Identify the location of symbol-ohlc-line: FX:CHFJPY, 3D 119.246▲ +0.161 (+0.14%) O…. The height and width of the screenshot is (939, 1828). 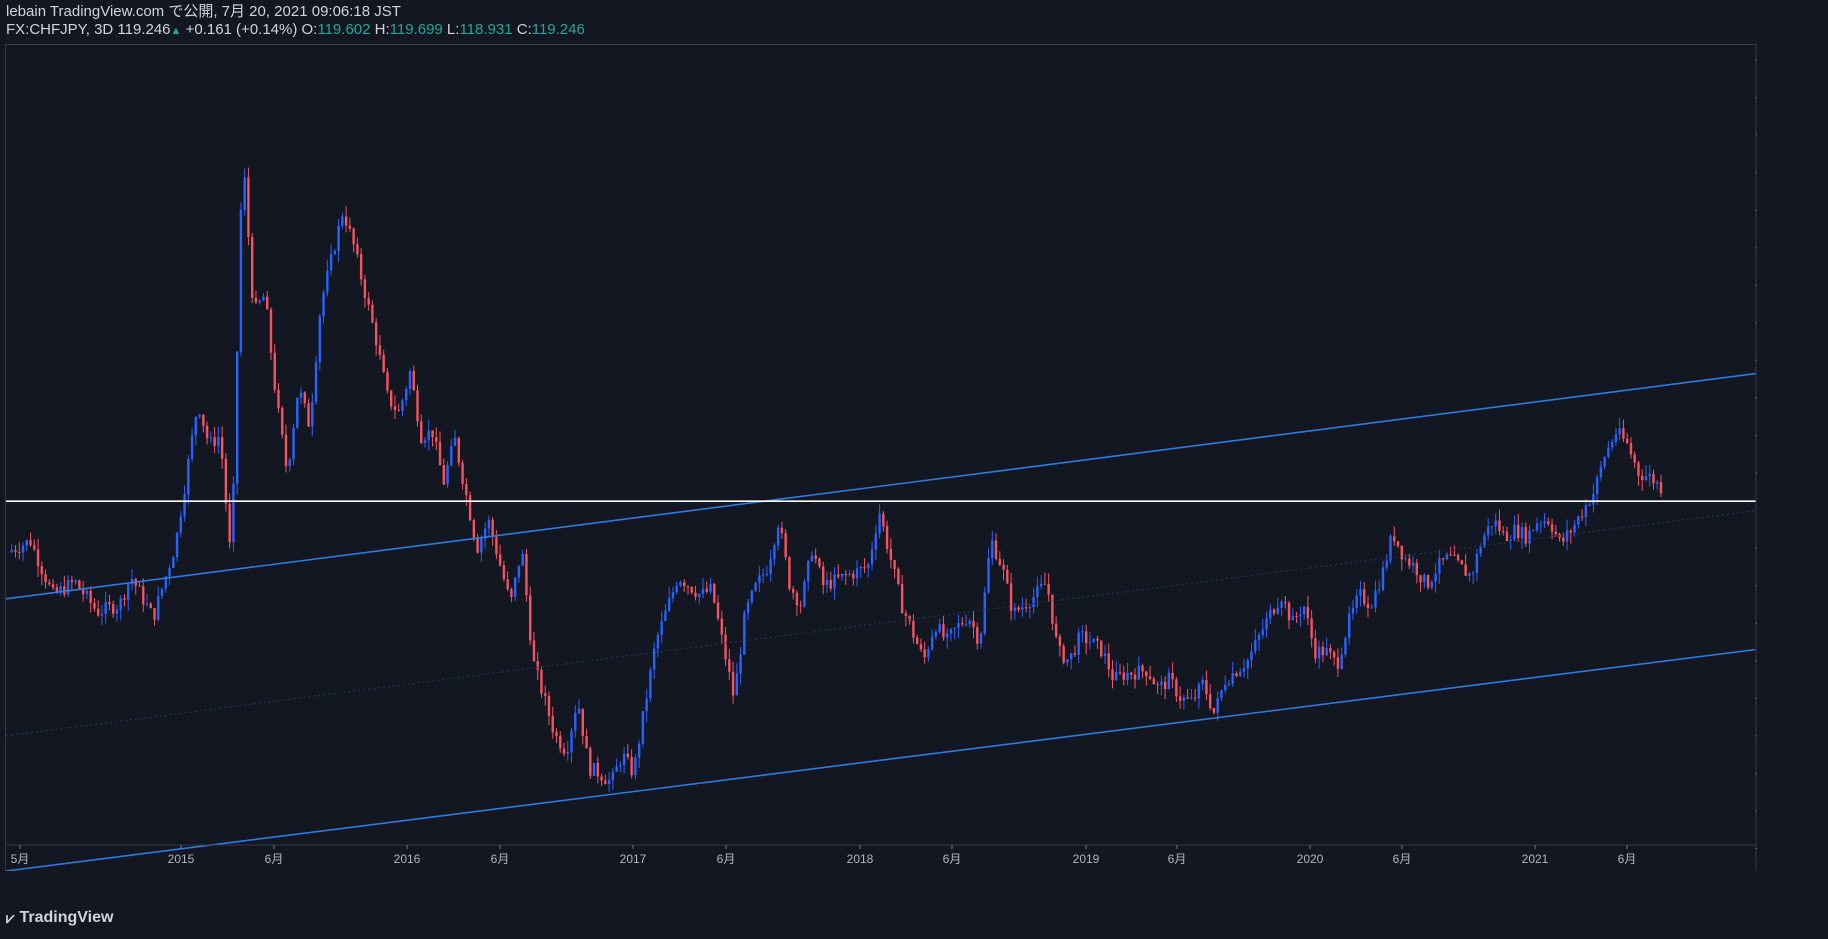
(295, 30).